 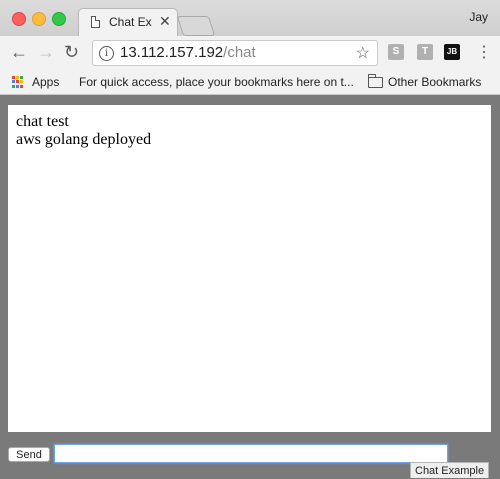 I want to click on apps-grid-icon, so click(x=18, y=82).